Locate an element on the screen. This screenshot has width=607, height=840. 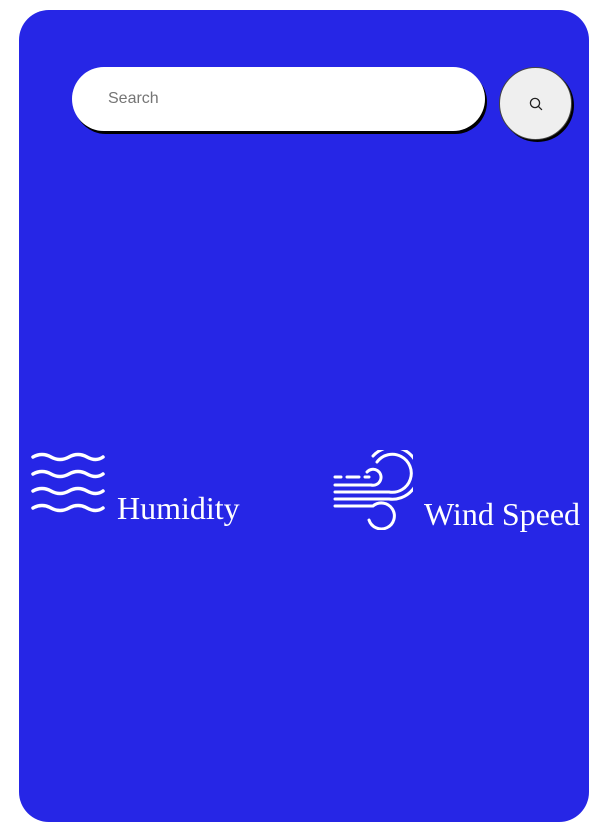
search-input is located at coordinates (278, 99).